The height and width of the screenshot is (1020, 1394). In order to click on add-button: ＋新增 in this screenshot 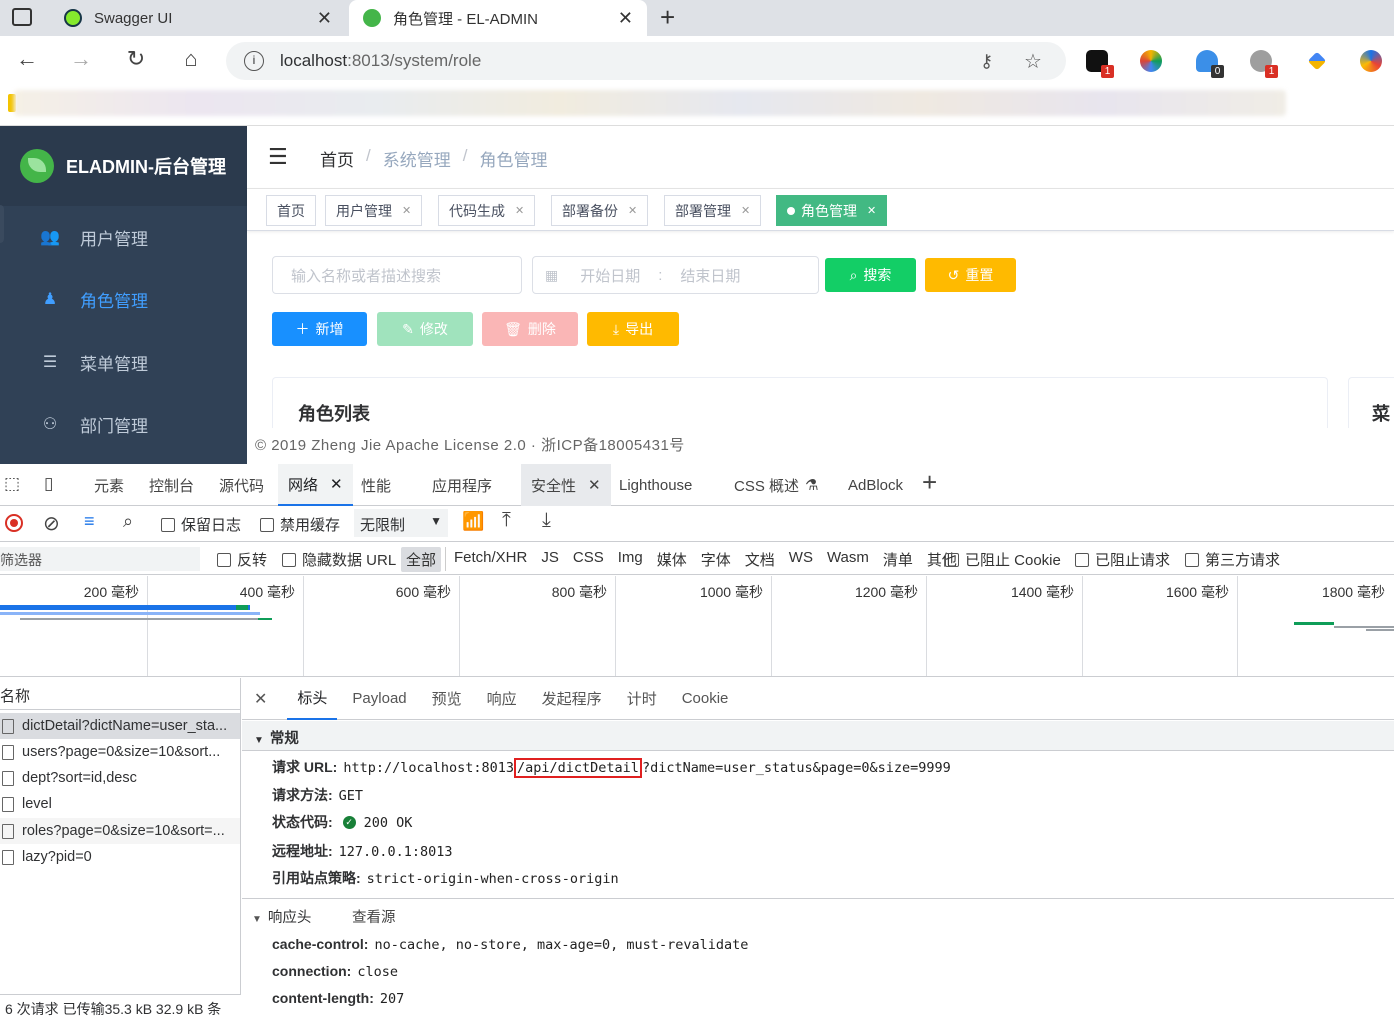, I will do `click(319, 329)`.